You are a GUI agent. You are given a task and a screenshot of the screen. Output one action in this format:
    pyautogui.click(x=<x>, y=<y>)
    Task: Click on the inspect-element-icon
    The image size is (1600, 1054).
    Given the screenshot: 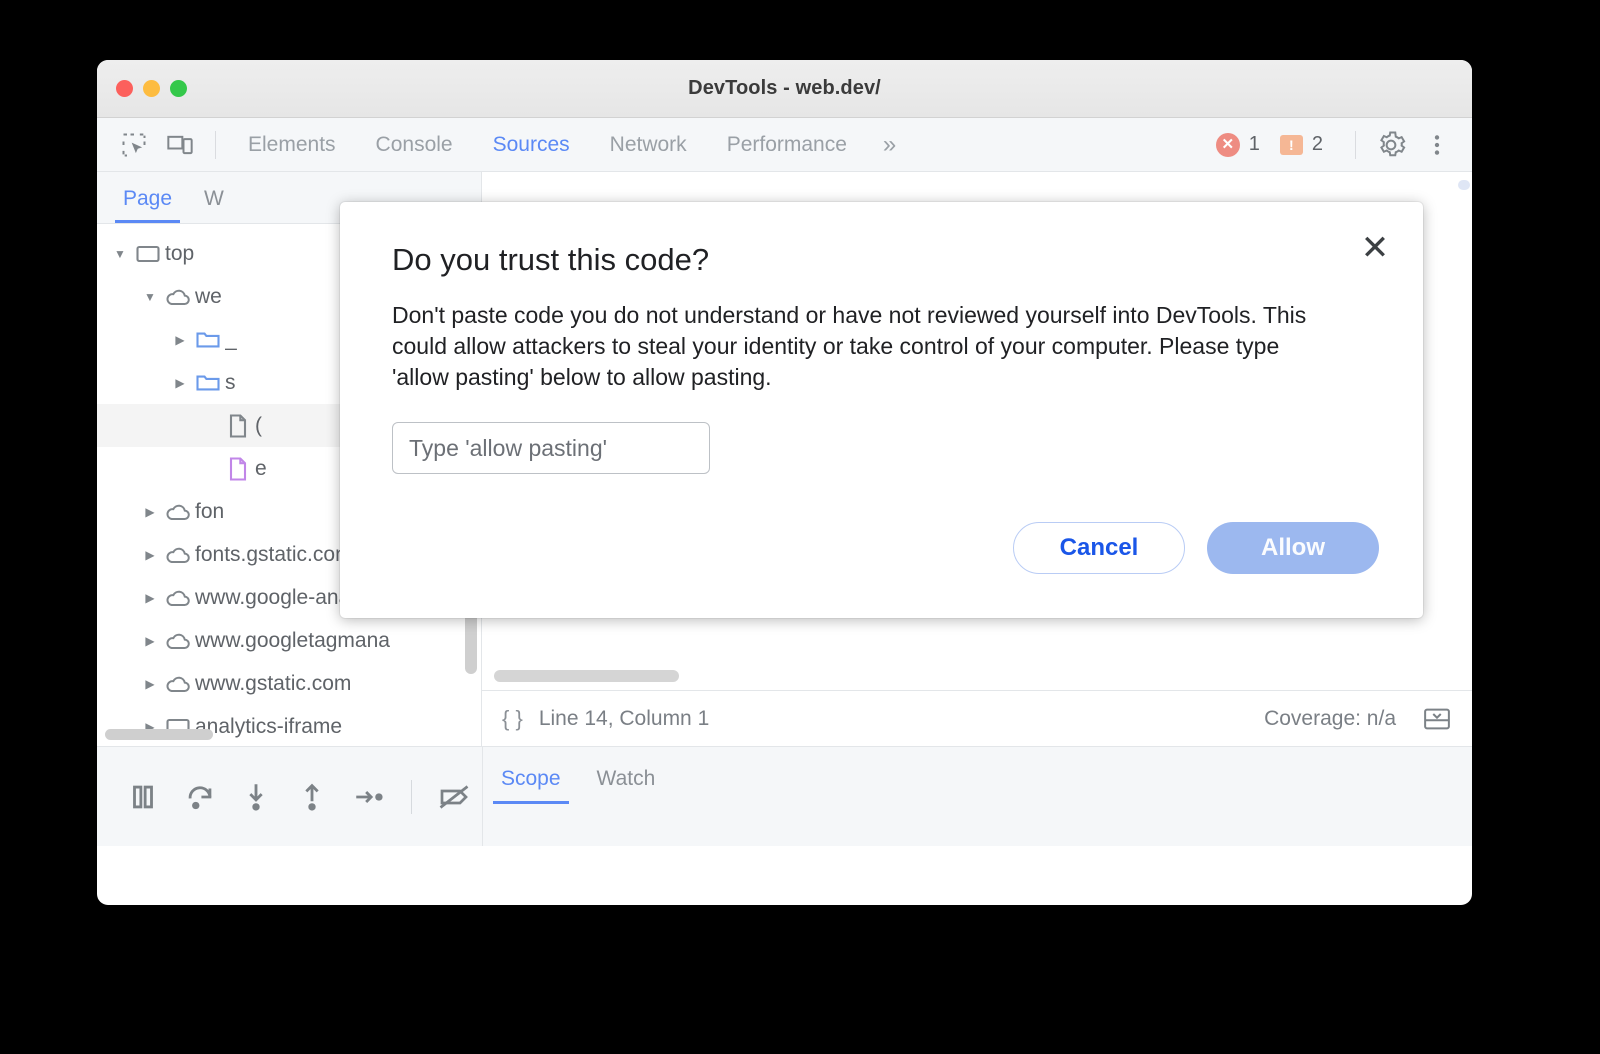 What is the action you would take?
    pyautogui.click(x=134, y=145)
    